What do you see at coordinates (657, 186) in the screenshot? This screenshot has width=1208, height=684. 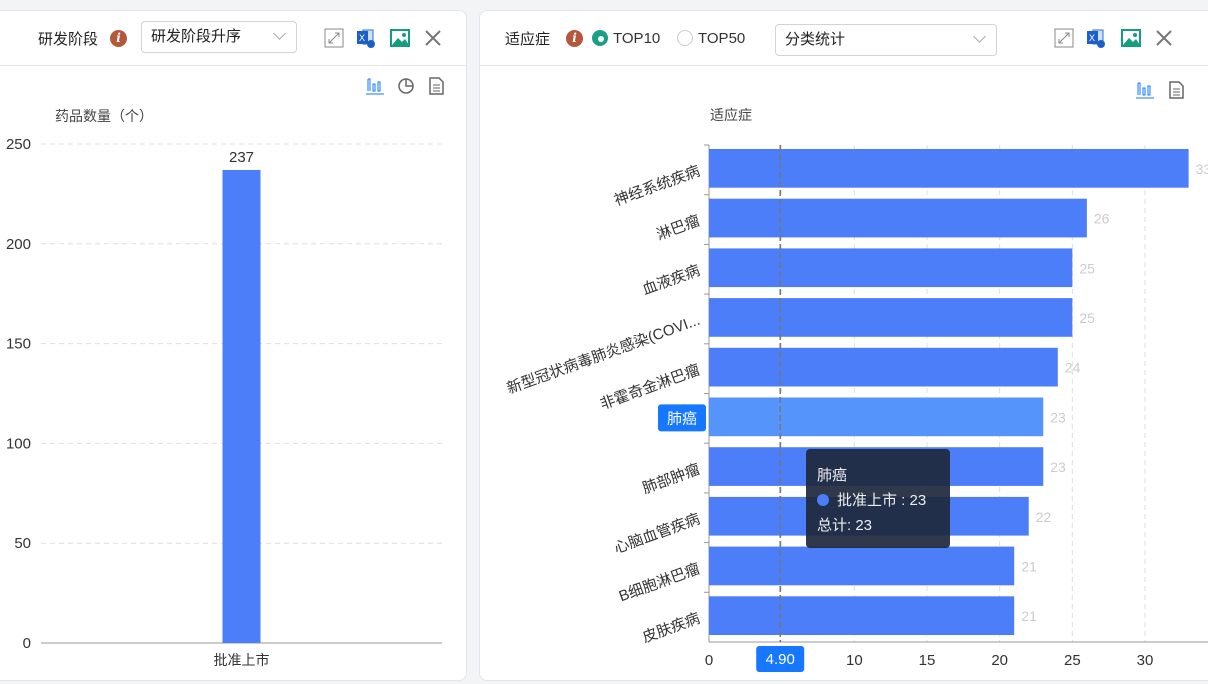 I see `y-tick-label: 神经系统疾病` at bounding box center [657, 186].